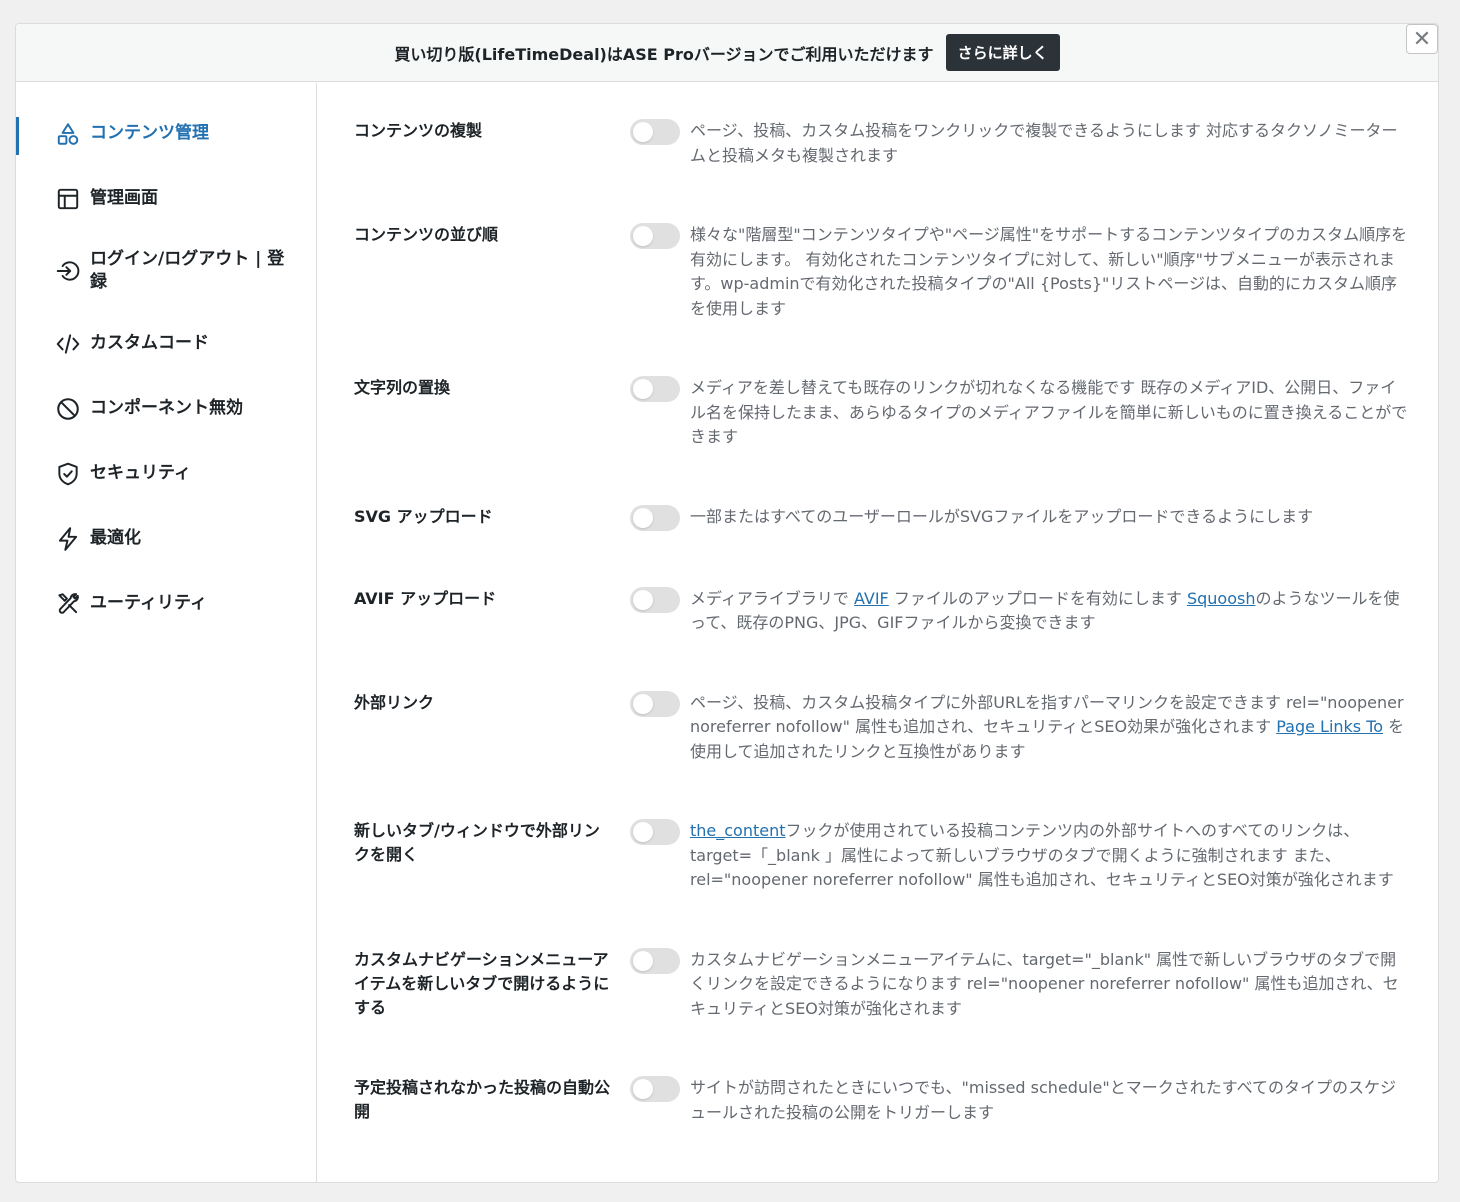 This screenshot has width=1460, height=1202. I want to click on setting-title: コンテンツの複製, so click(418, 130).